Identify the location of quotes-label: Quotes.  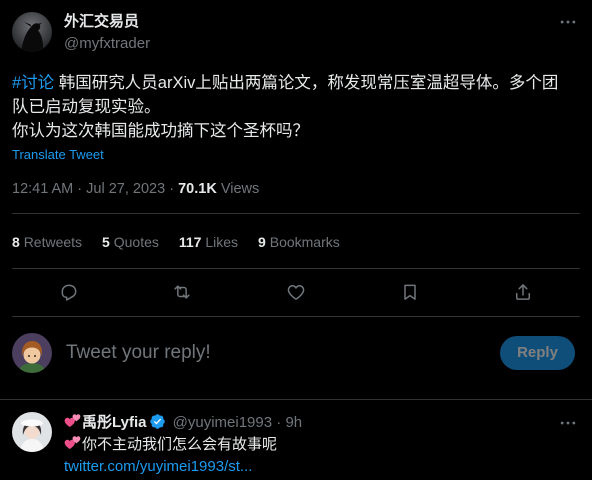
(136, 242).